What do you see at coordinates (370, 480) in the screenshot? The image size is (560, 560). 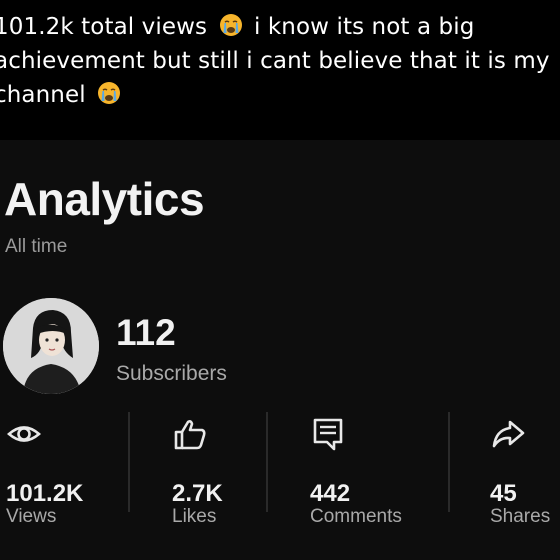 I see `stat-comments: 442 Comments` at bounding box center [370, 480].